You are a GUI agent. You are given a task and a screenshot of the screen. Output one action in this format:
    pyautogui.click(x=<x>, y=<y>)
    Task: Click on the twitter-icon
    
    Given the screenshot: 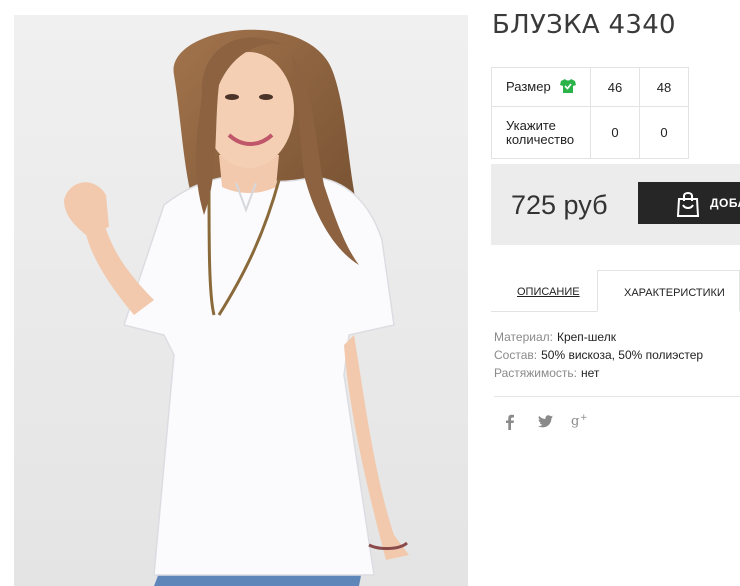 What is the action you would take?
    pyautogui.click(x=545, y=423)
    